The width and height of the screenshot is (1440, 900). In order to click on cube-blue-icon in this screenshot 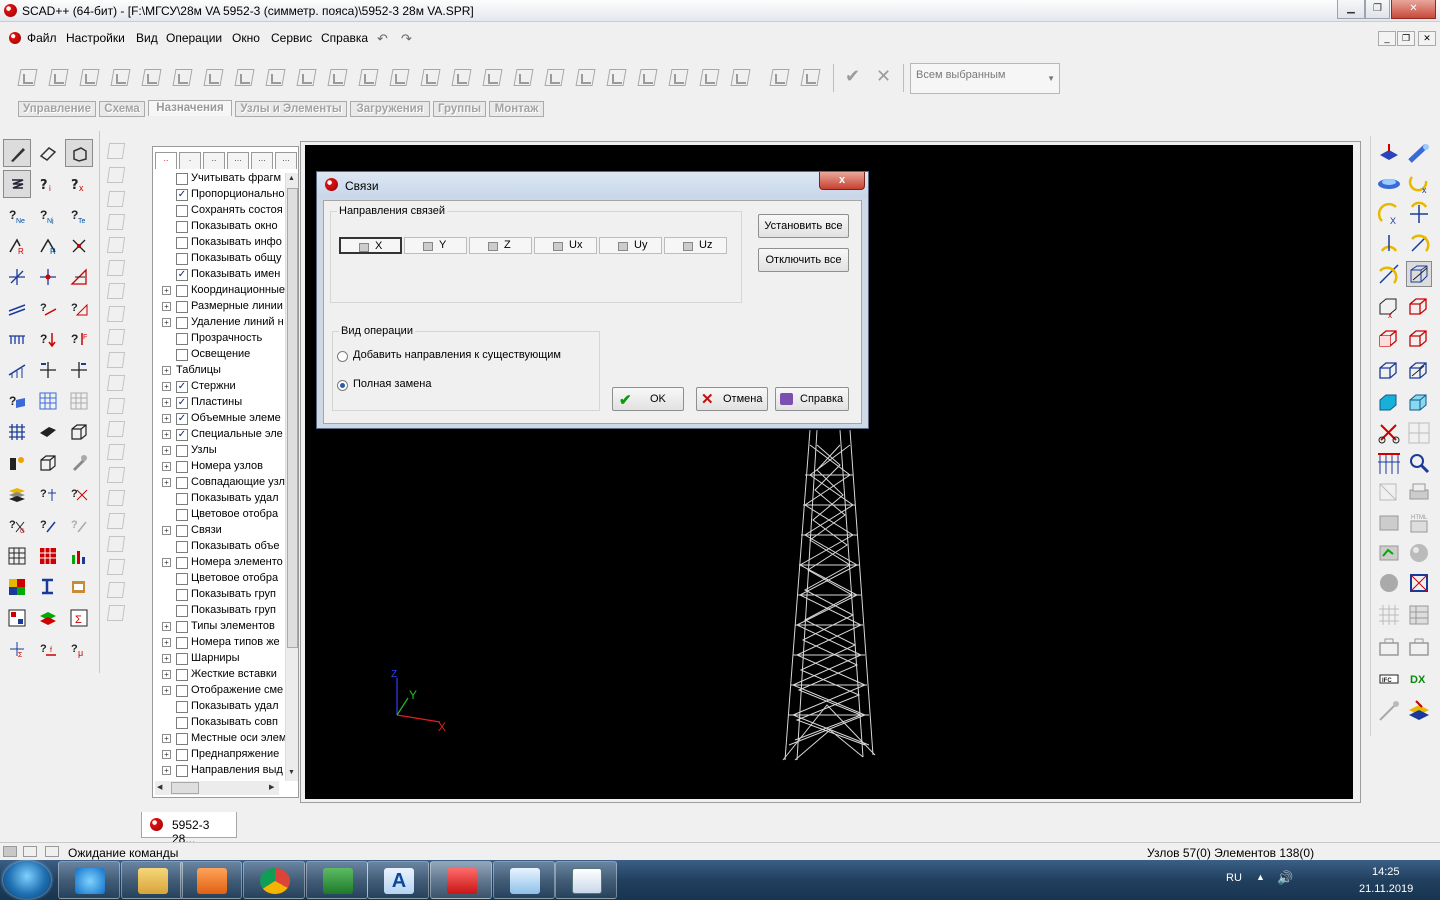, I will do `click(1389, 371)`.